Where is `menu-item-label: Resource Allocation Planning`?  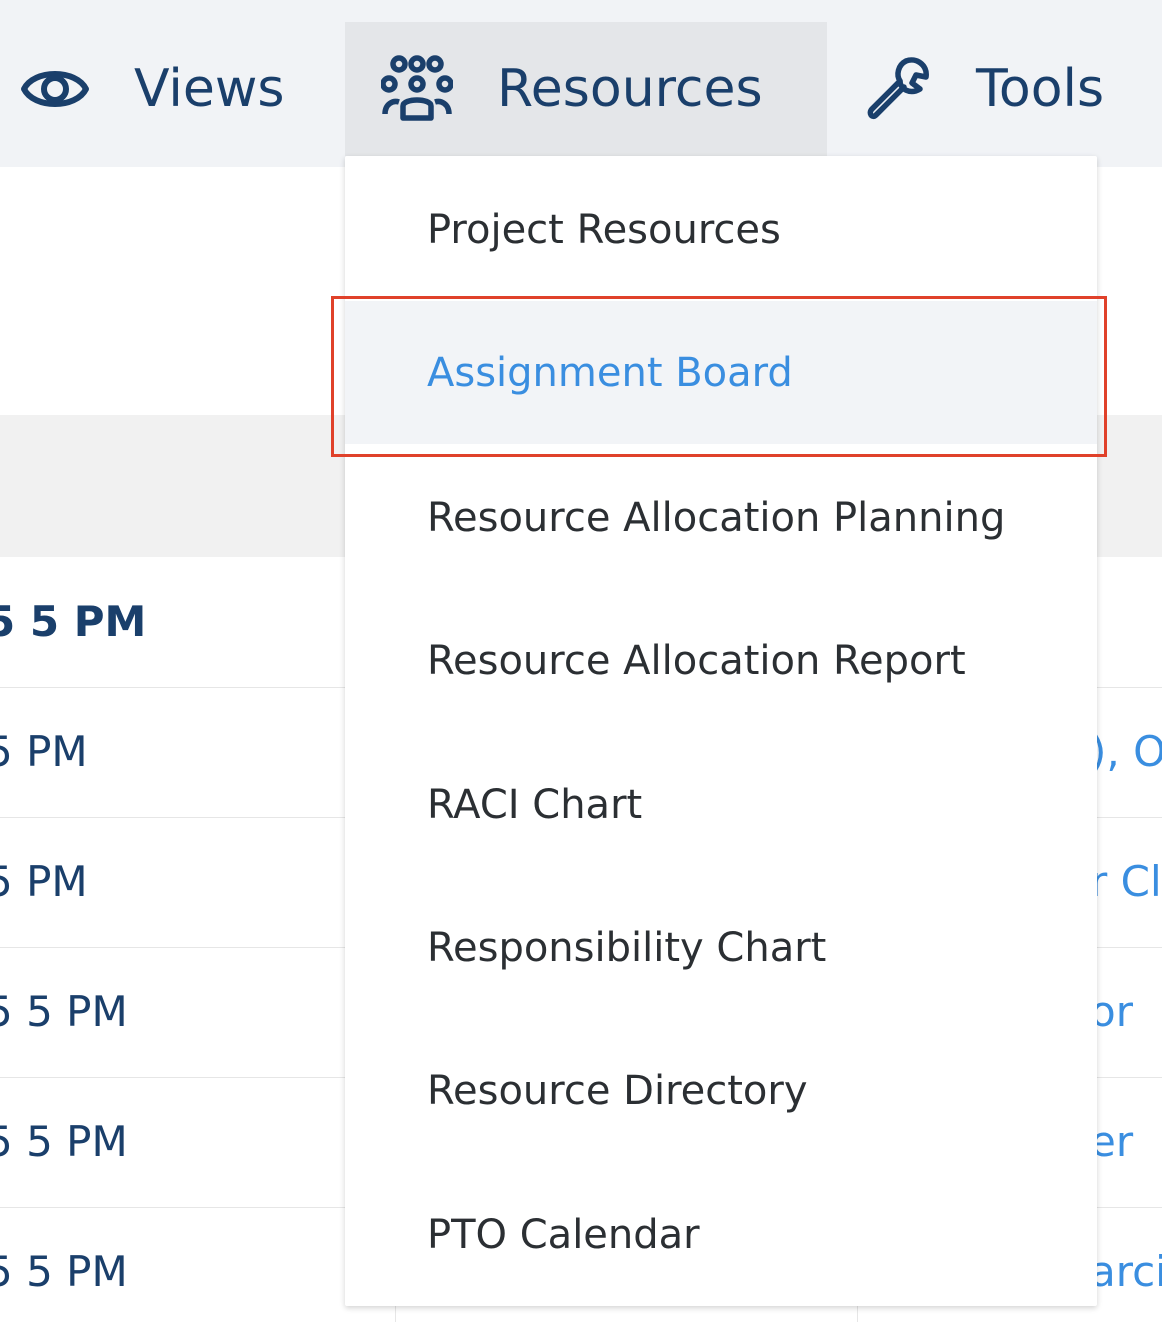 menu-item-label: Resource Allocation Planning is located at coordinates (716, 517).